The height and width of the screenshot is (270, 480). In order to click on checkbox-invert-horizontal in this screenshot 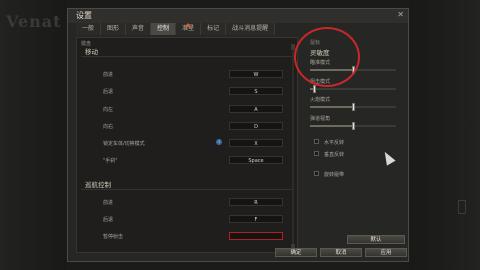, I will do `click(316, 141)`.